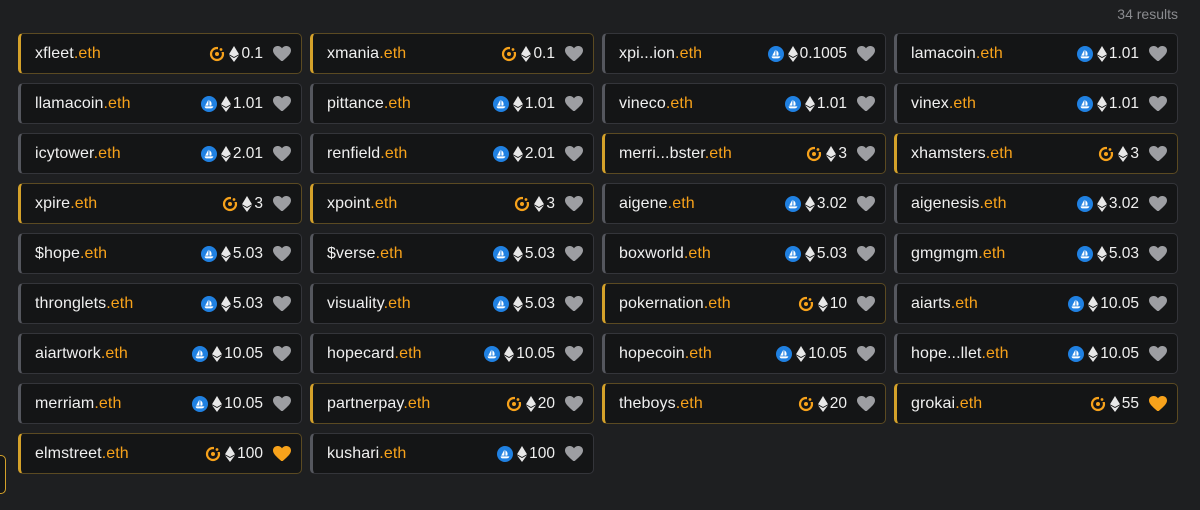  I want to click on listing-card: thronglets.eth 5.03, so click(160, 303).